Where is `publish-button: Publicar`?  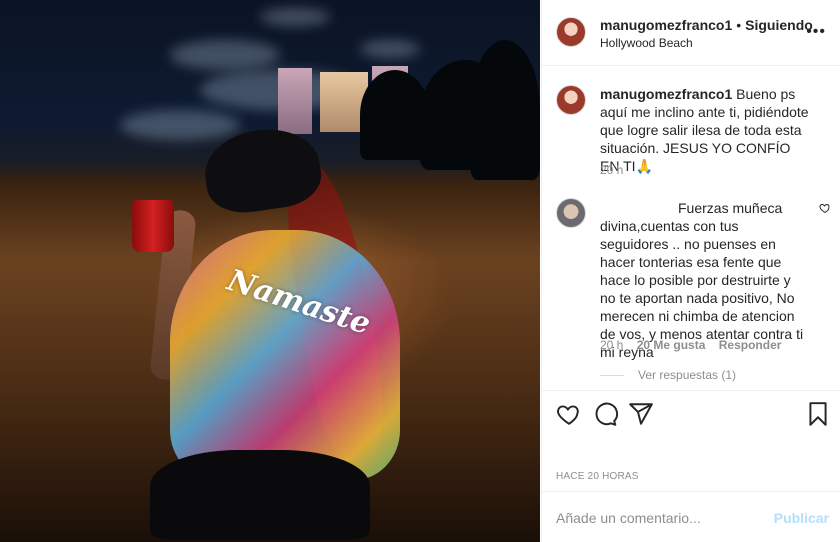
publish-button: Publicar is located at coordinates (801, 518).